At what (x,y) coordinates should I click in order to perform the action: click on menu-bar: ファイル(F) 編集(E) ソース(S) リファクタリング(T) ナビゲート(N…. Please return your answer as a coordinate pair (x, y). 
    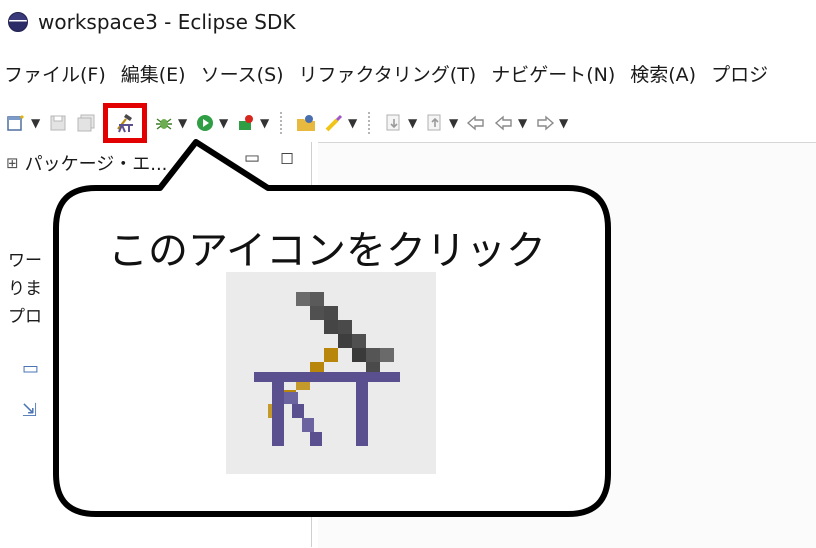
    Looking at the image, I should click on (408, 73).